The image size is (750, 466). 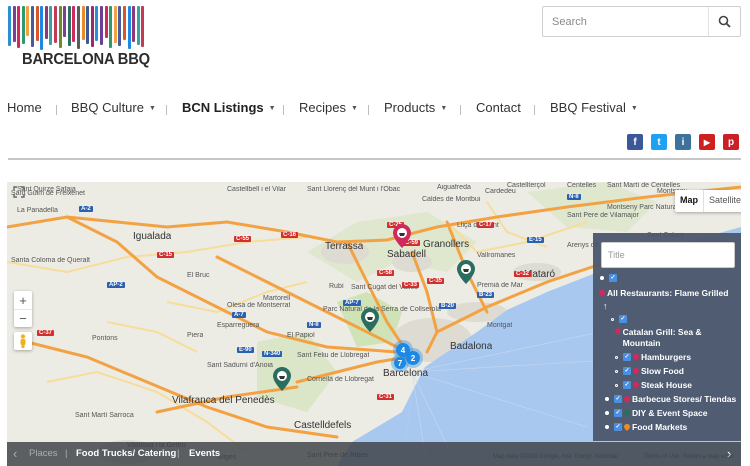 I want to click on road-label: C-16, so click(x=290, y=235).